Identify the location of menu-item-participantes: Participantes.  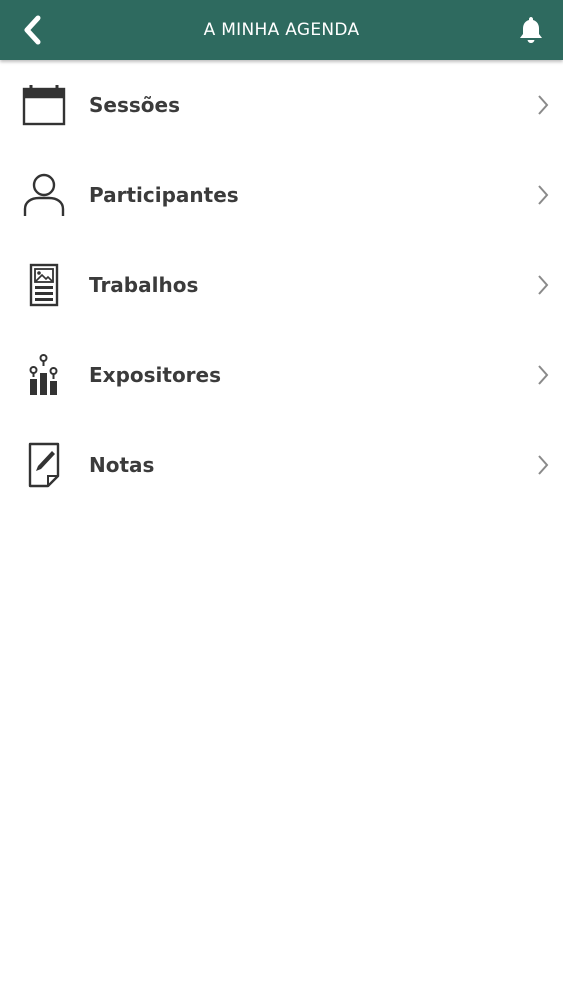
(281, 195).